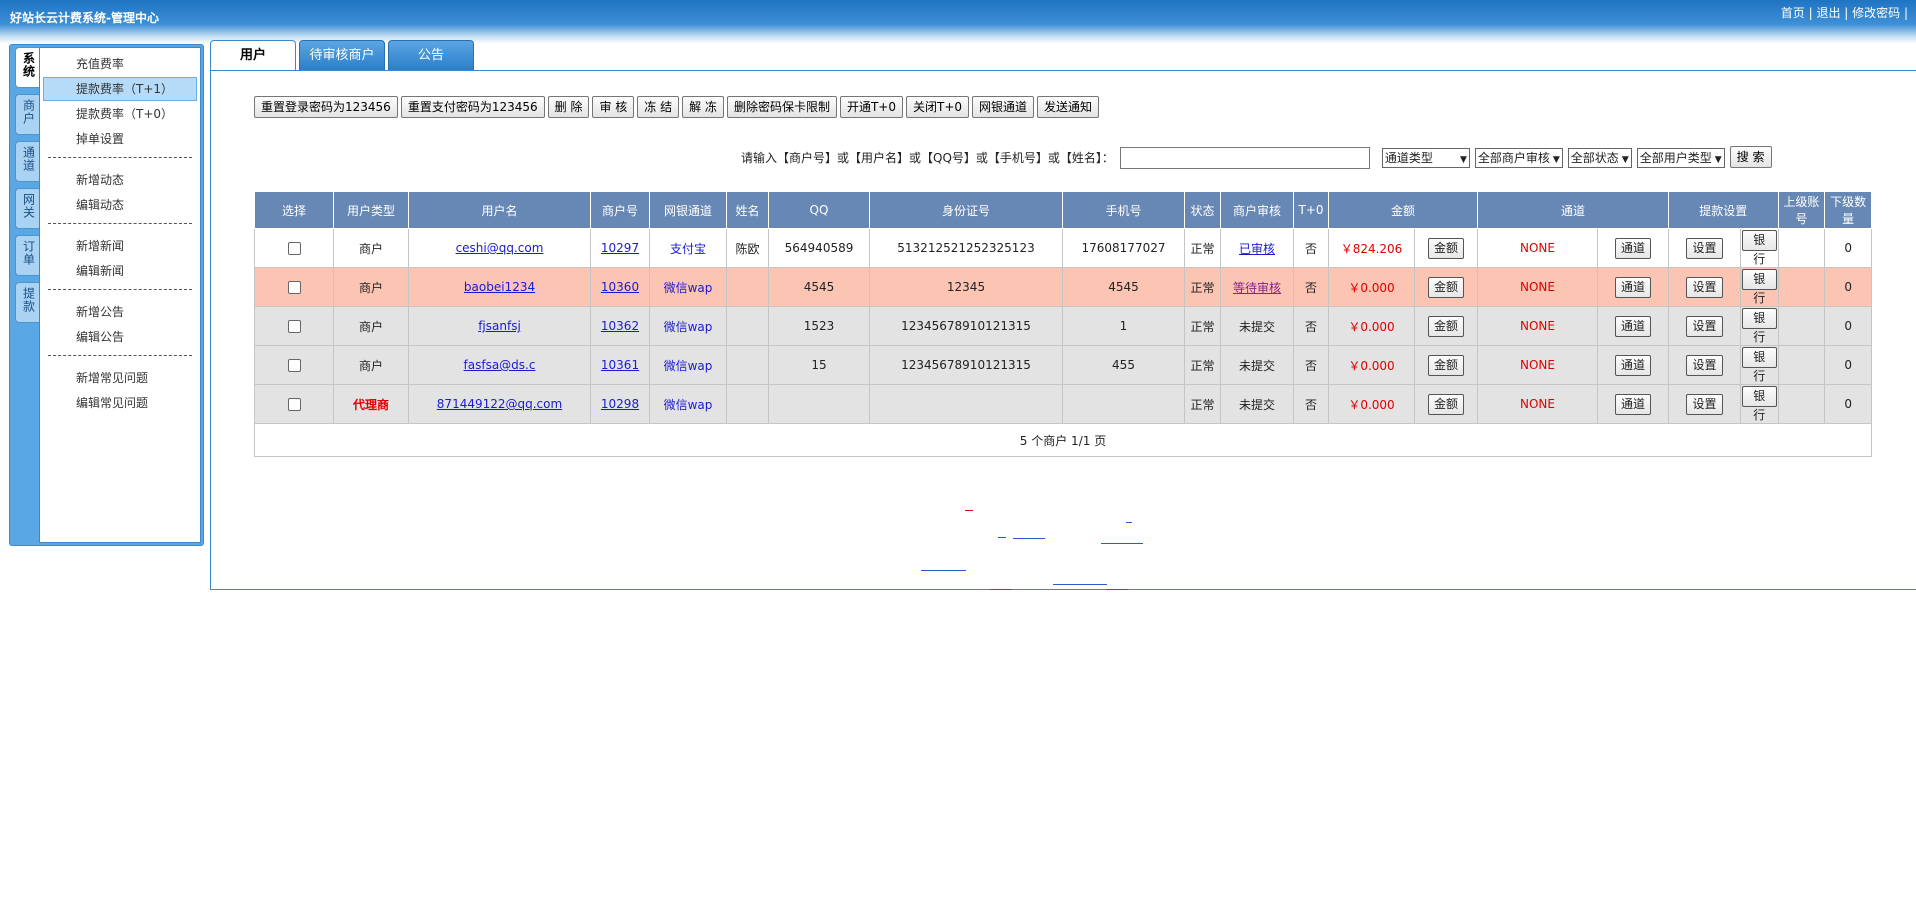  What do you see at coordinates (499, 404) in the screenshot?
I see `username-link: 871449122@qq.com` at bounding box center [499, 404].